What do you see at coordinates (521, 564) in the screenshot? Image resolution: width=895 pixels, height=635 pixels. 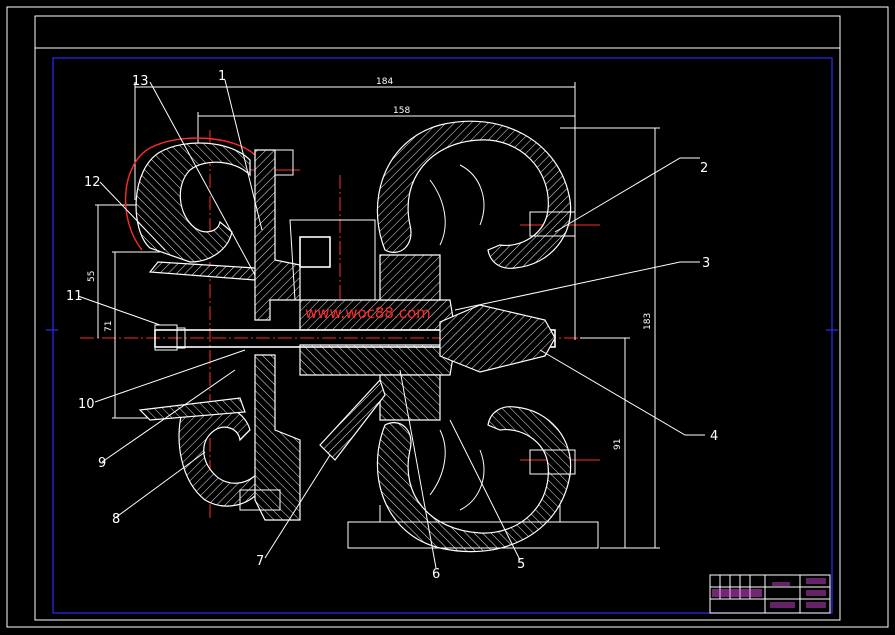 I see `part-label-5: 5` at bounding box center [521, 564].